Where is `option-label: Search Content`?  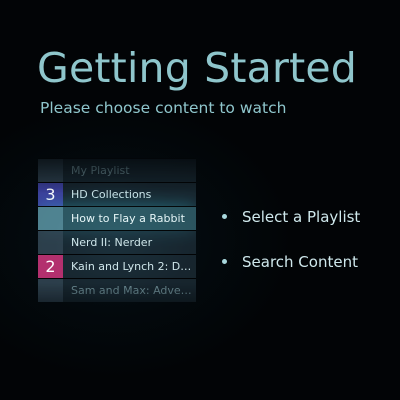 option-label: Search Content is located at coordinates (300, 262).